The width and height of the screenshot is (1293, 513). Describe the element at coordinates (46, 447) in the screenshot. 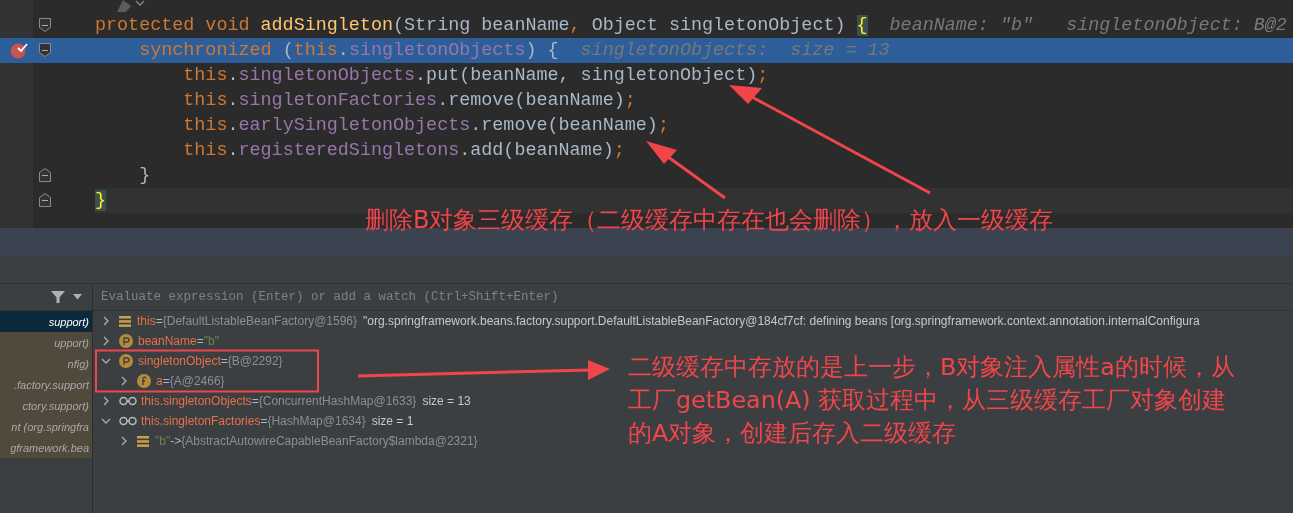

I see `frame-item: gframework.bea` at that location.